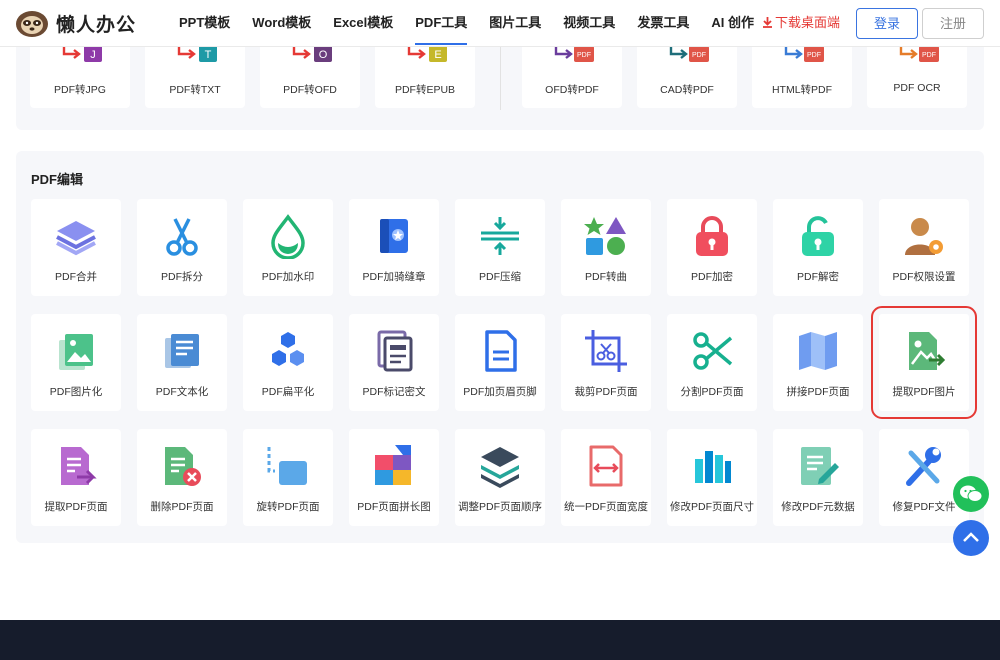 Image resolution: width=1000 pixels, height=660 pixels. I want to click on tool-pdf-long-image: PDF页面拼长图, so click(394, 477).